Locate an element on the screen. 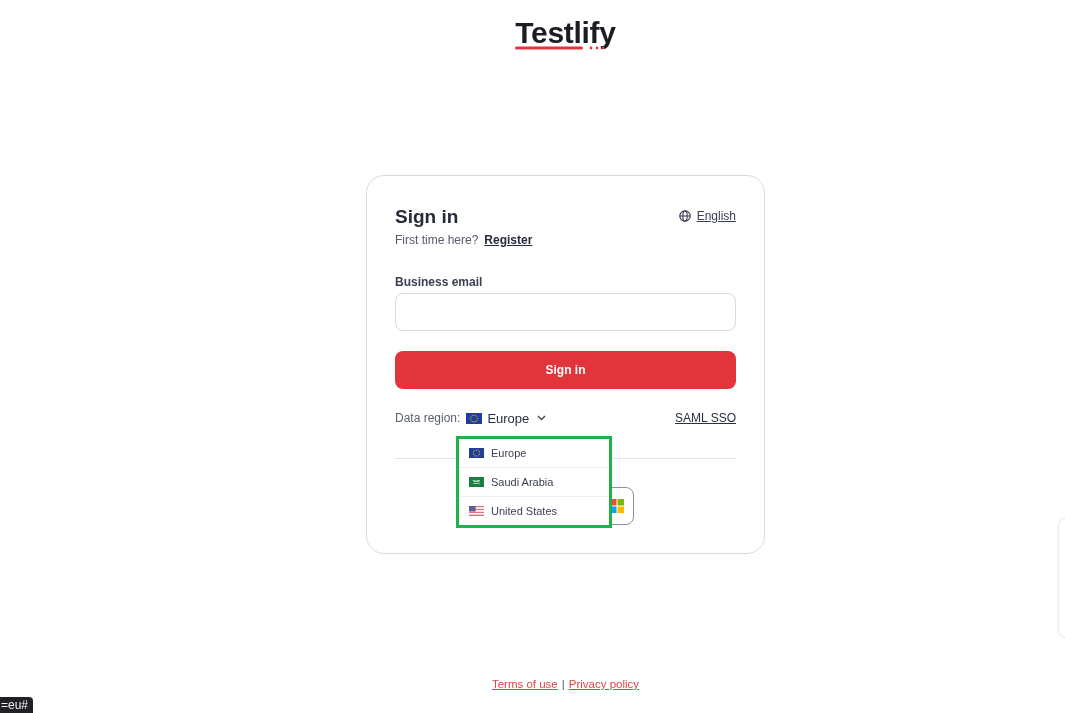 The image size is (1065, 713). data-region-label: Data region: is located at coordinates (428, 418).